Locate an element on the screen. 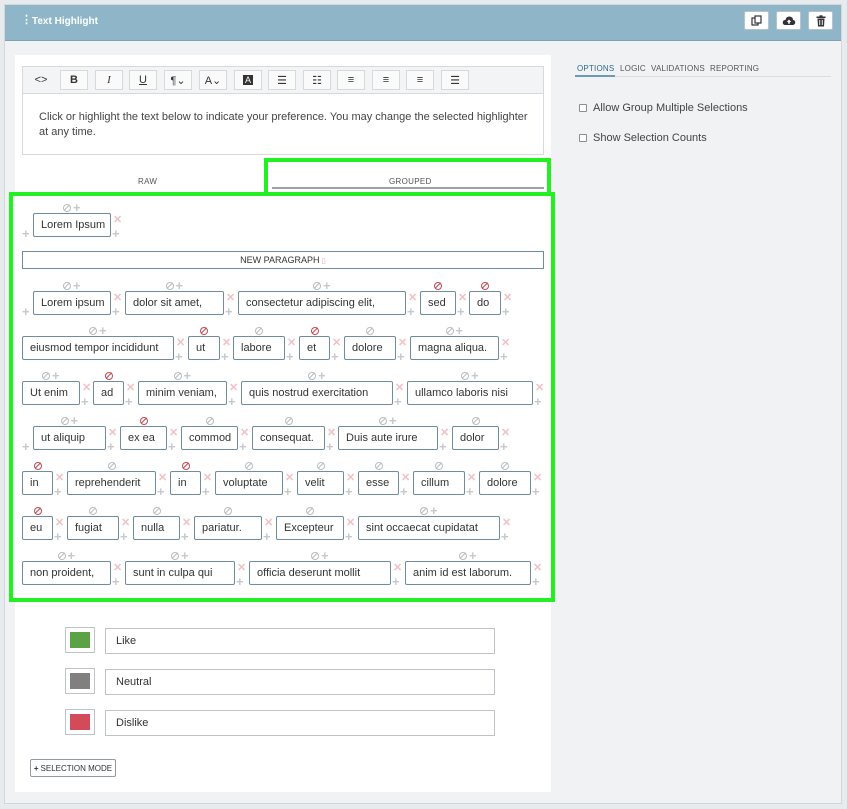 This screenshot has width=847, height=809. grouped-word-chip: nulla is located at coordinates (156, 528).